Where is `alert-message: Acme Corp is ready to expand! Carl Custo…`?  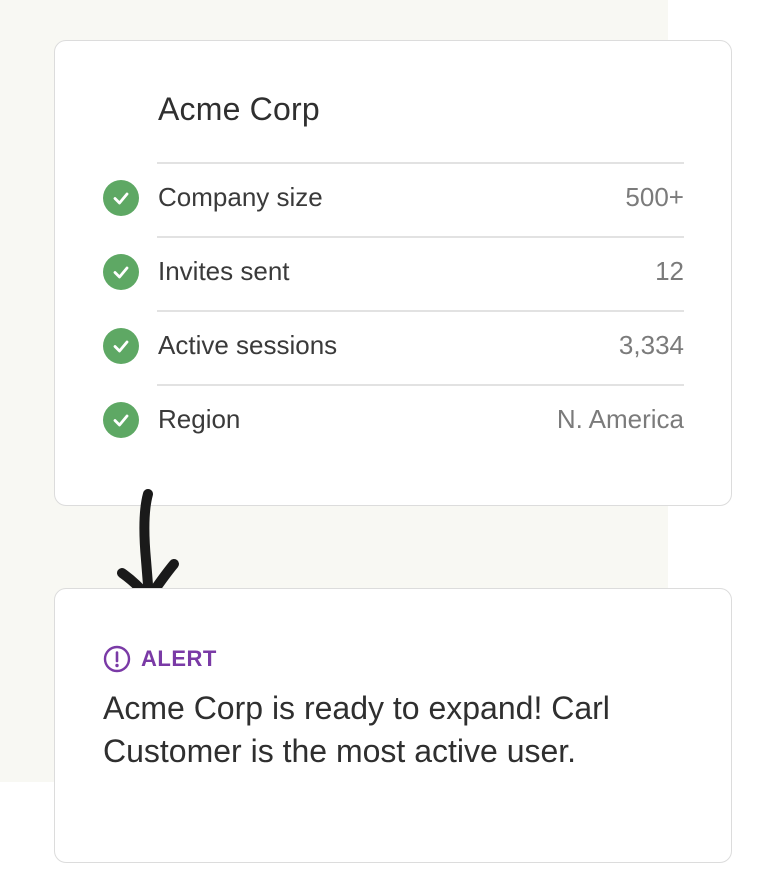 alert-message: Acme Corp is ready to expand! Carl Custo… is located at coordinates (356, 729).